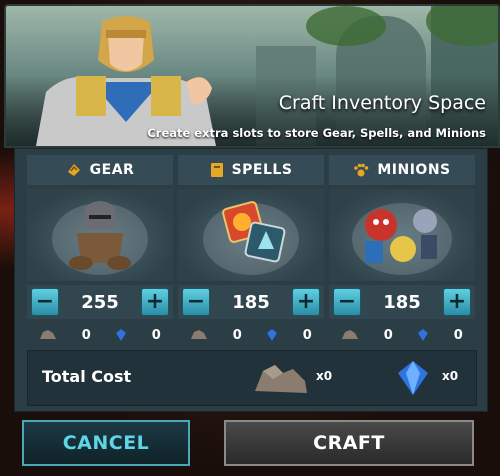 This screenshot has width=500, height=476. Describe the element at coordinates (112, 170) in the screenshot. I see `gear-label: GEAR` at that location.